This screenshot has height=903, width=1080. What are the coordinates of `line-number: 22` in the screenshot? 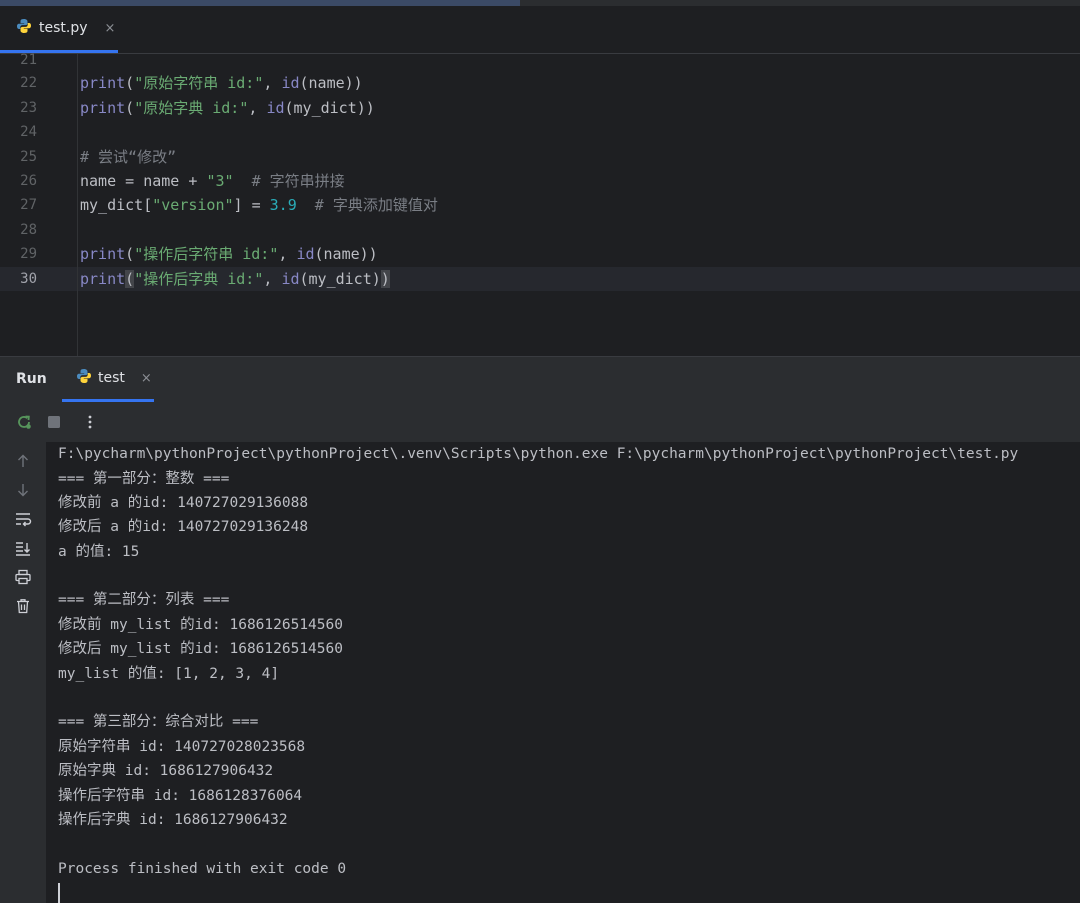 It's located at (28, 83).